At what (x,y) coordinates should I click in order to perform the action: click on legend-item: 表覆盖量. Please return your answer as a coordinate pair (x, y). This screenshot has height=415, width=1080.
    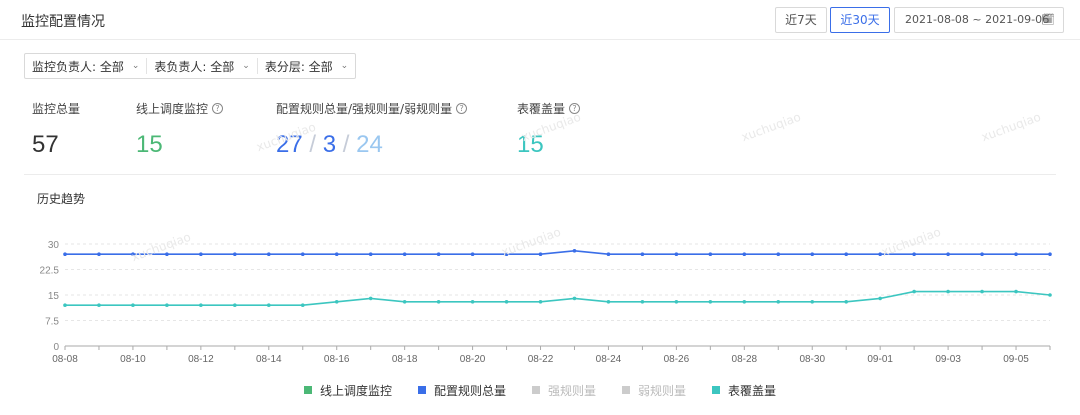
    Looking at the image, I should click on (744, 390).